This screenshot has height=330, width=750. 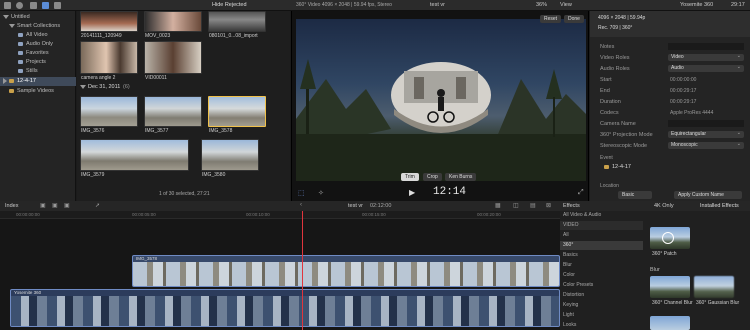 What do you see at coordinates (601, 235) in the screenshot?
I see `effects-category: All` at bounding box center [601, 235].